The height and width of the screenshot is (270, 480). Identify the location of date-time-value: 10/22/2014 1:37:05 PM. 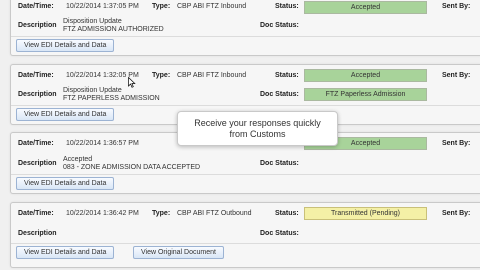
(102, 6).